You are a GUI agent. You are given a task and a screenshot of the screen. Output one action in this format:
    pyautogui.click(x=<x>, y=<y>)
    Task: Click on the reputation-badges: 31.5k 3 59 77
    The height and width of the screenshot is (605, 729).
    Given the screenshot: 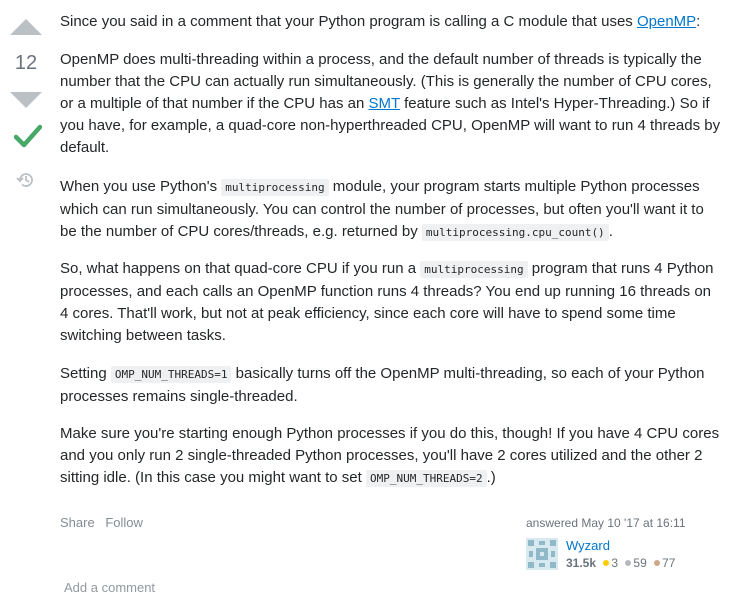 What is the action you would take?
    pyautogui.click(x=620, y=563)
    